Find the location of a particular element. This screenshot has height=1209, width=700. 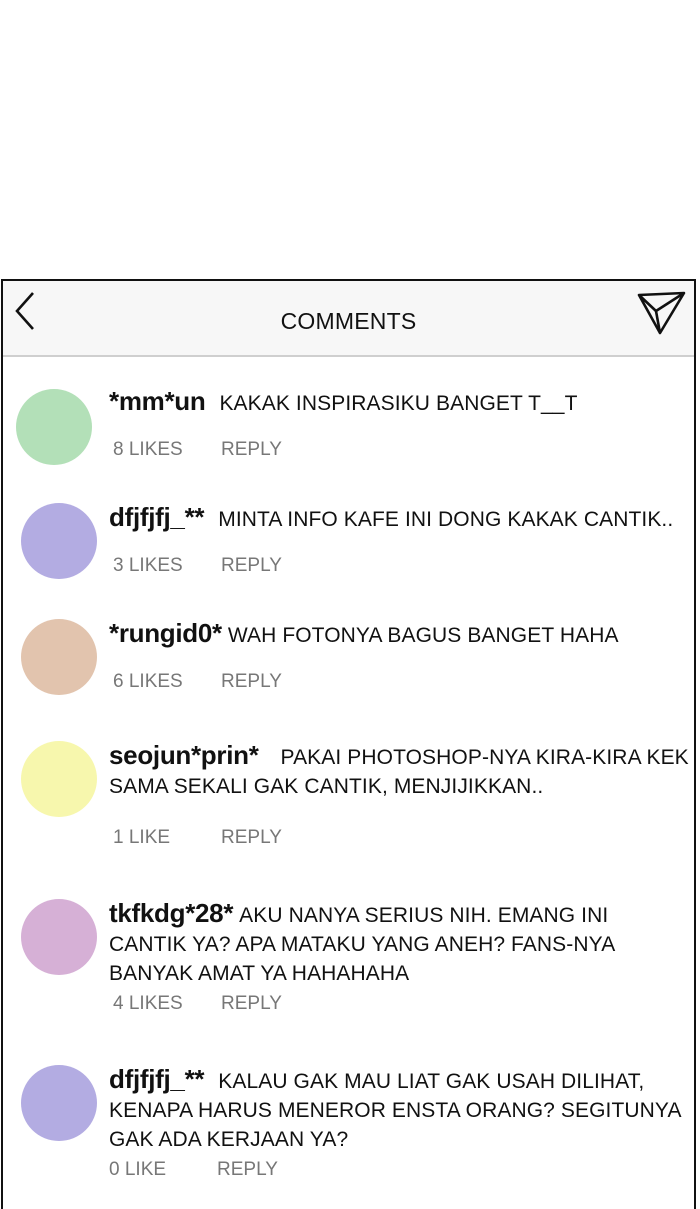

comment-meta: 4 LIKES REPLY is located at coordinates (197, 1004).